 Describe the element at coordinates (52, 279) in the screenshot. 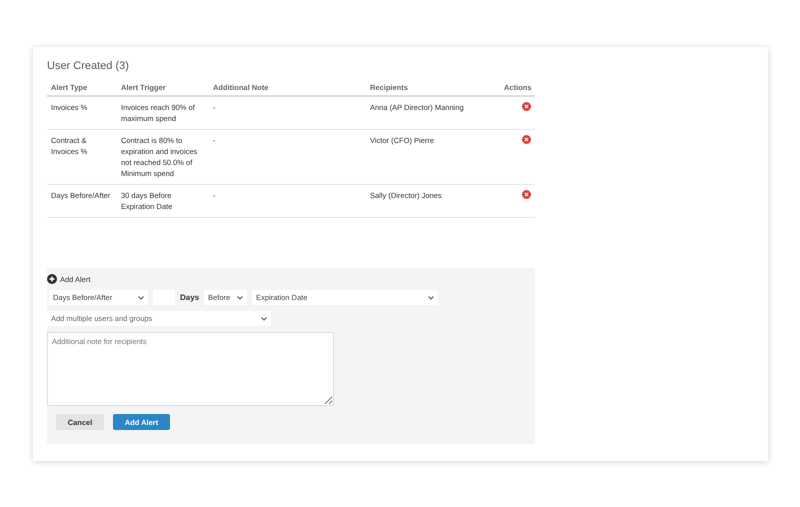

I see `plus-icon` at that location.